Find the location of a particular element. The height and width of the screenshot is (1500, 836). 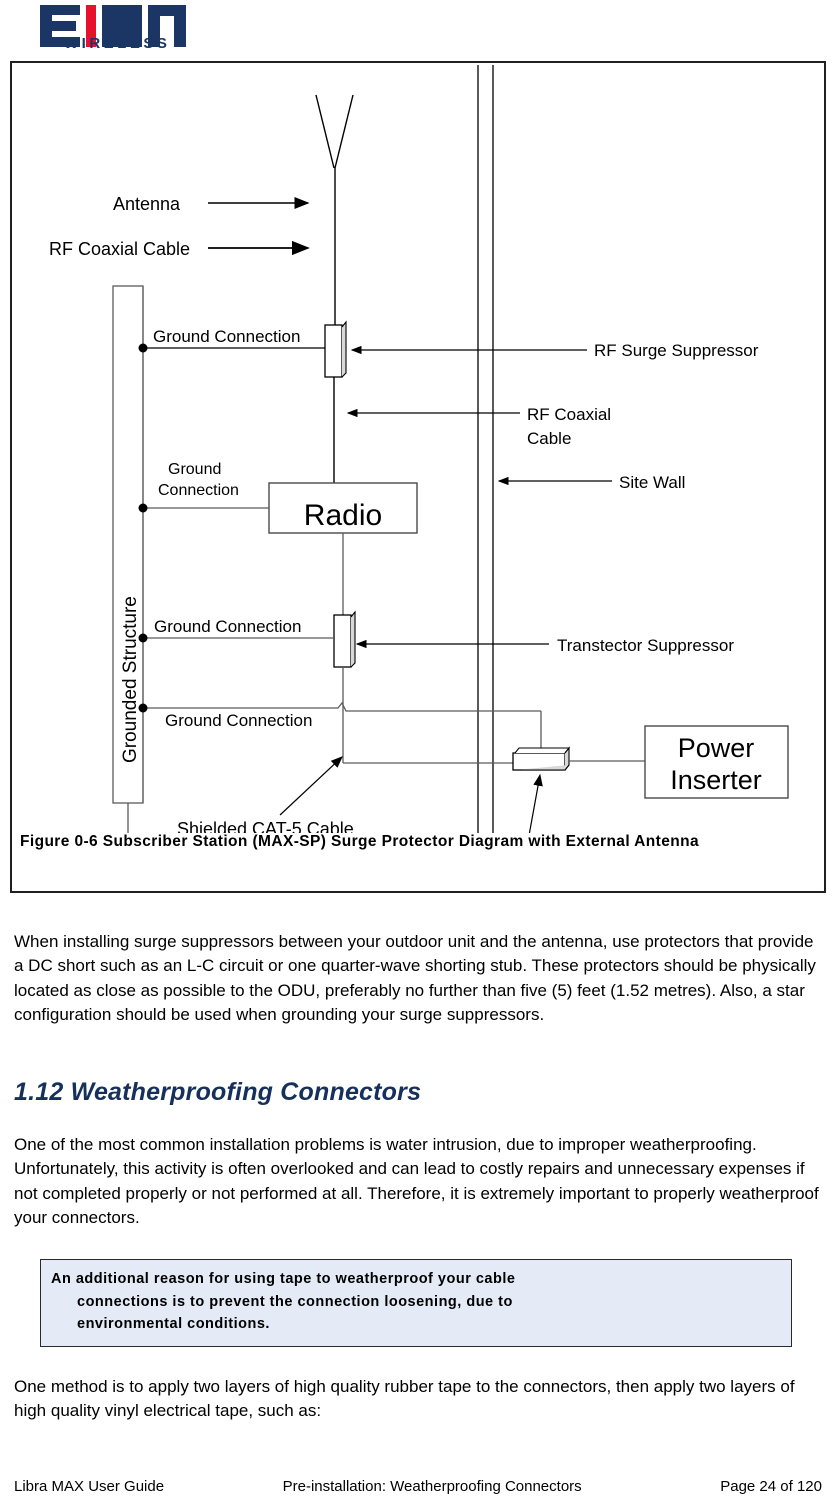

label-rf-coaxial-cable-left: RF Coaxial Cable is located at coordinates (119, 249).